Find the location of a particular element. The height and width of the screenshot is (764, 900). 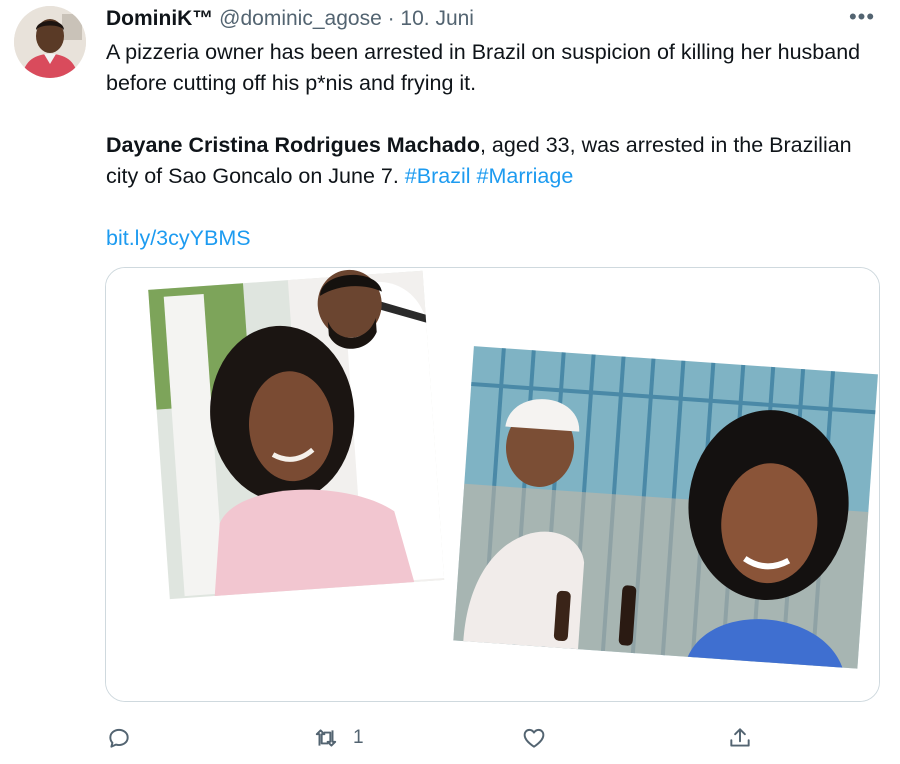

reply-icon is located at coordinates (119, 738).